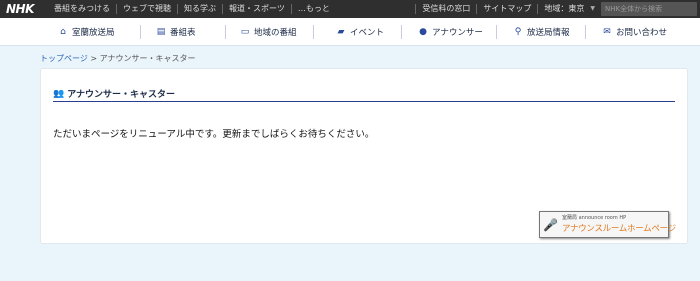 This screenshot has width=700, height=281. What do you see at coordinates (592, 8) in the screenshot?
I see `chevron-down-icon: ▼` at bounding box center [592, 8].